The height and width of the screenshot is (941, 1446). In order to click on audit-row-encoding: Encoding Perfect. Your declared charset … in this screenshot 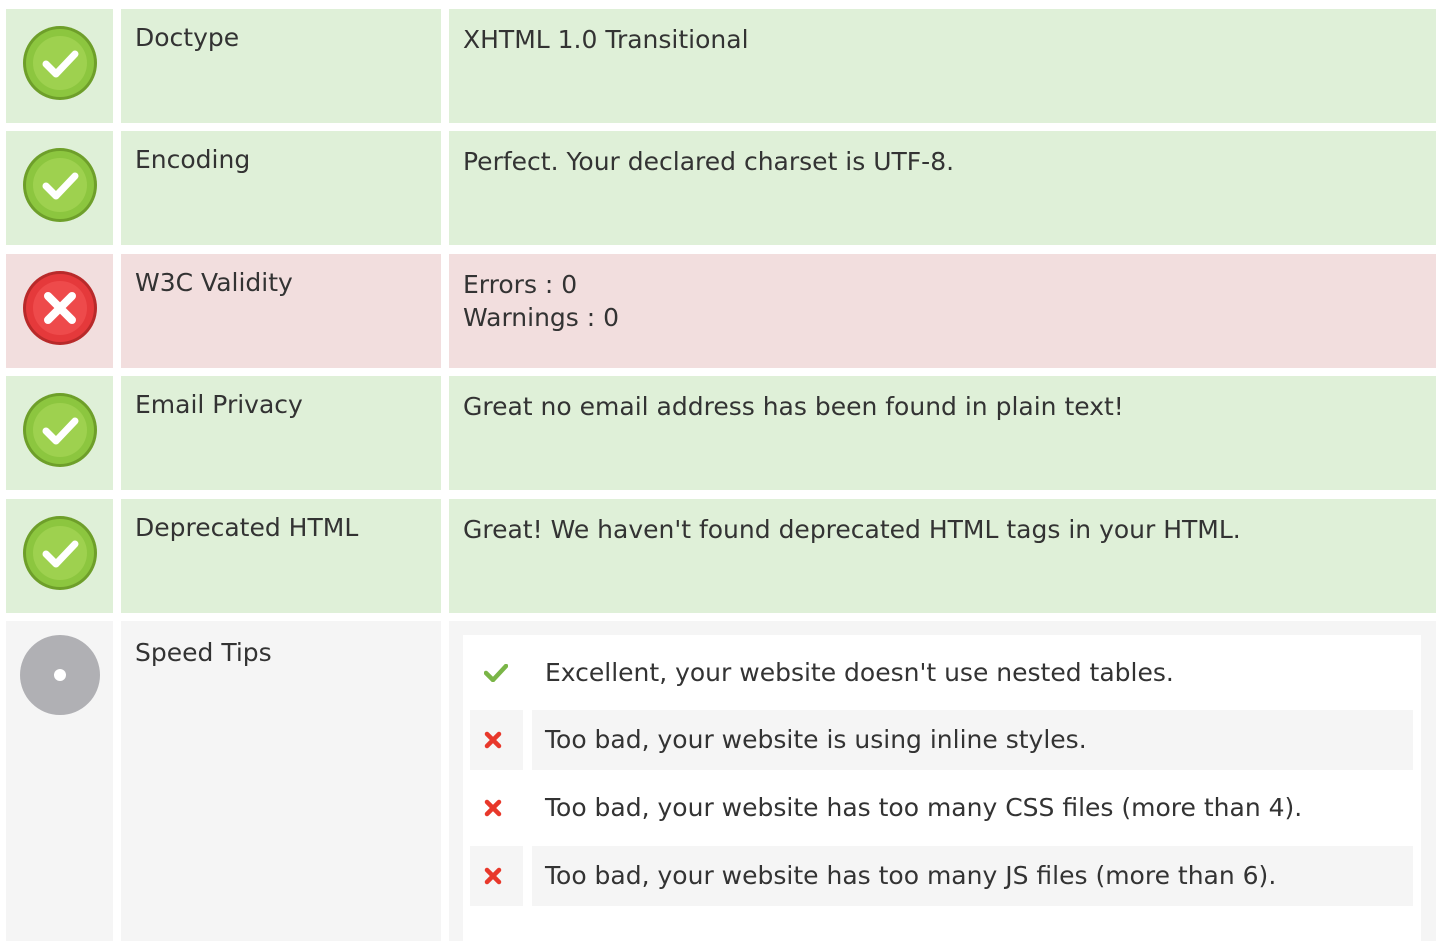, I will do `click(723, 188)`.